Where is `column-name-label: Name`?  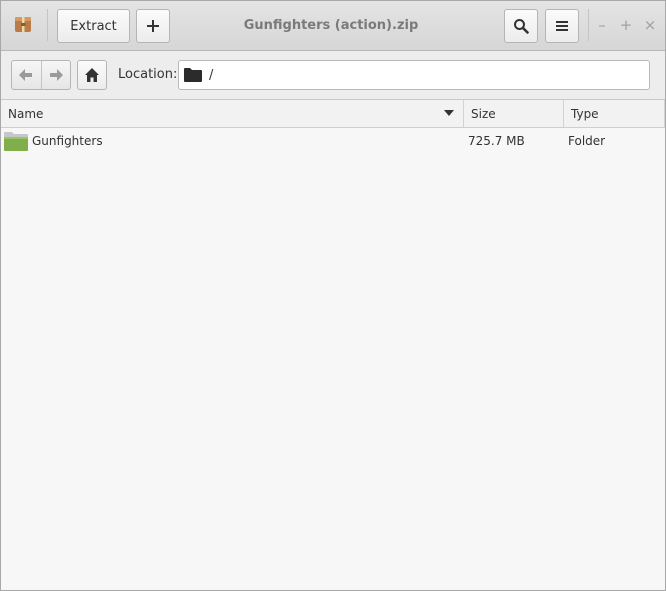
column-name-label: Name is located at coordinates (26, 113).